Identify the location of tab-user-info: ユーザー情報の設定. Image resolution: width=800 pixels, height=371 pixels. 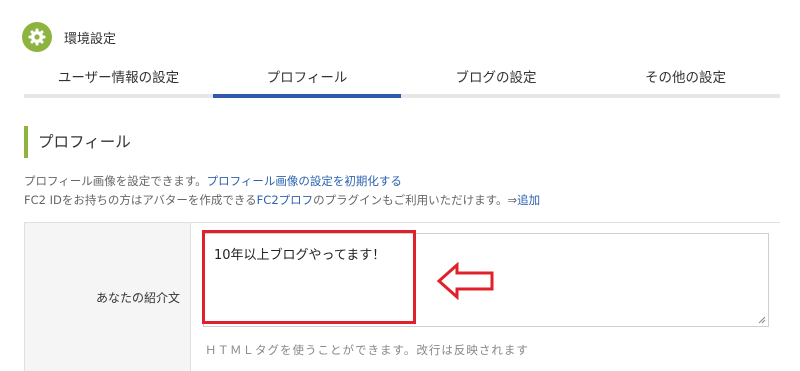
(118, 79).